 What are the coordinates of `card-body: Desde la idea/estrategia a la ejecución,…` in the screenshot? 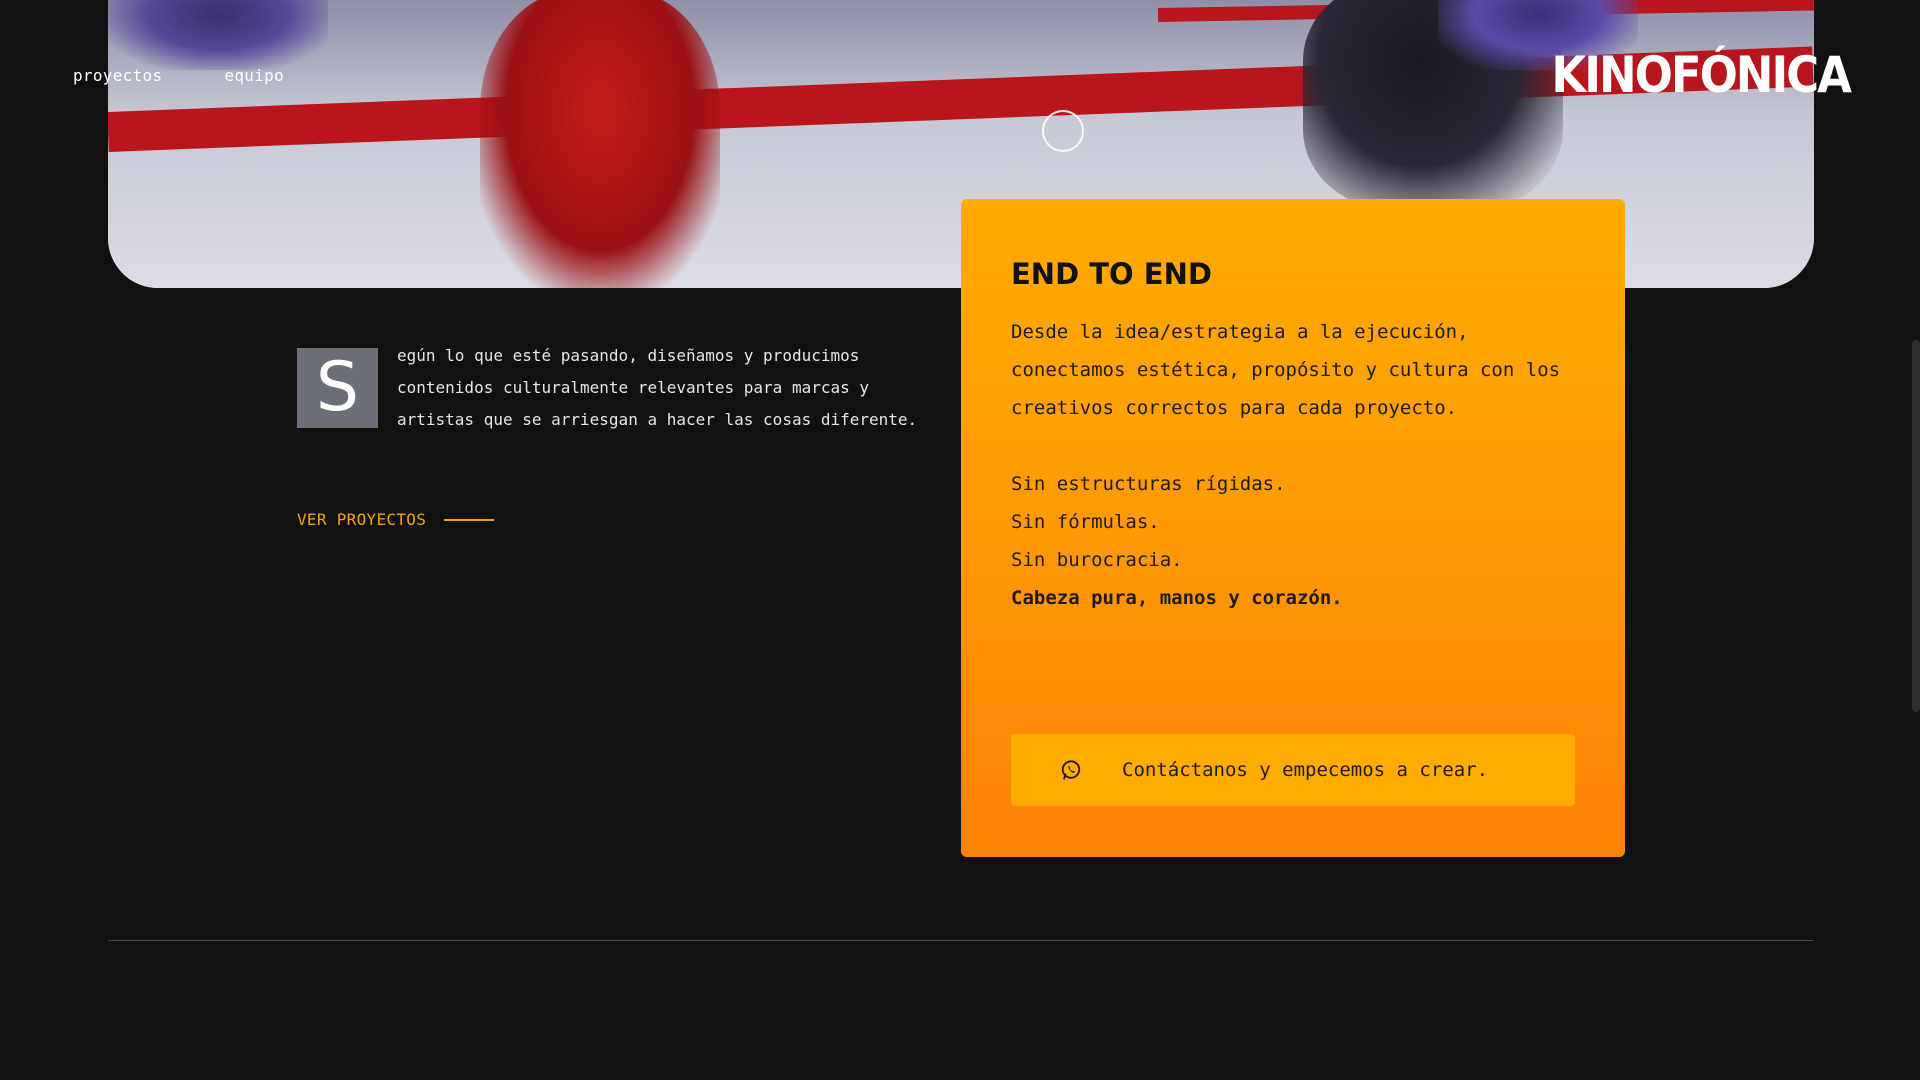 It's located at (1301, 465).